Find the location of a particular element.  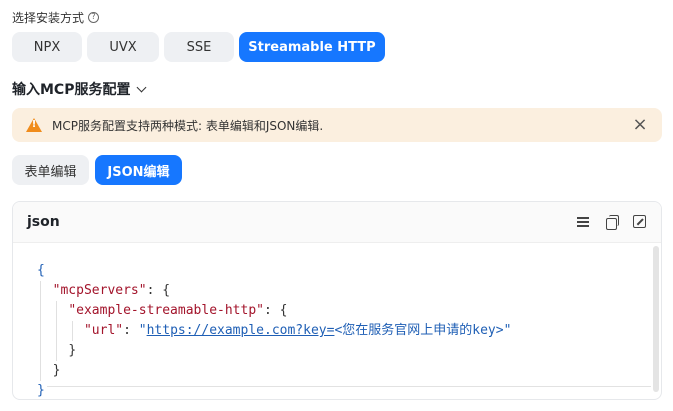

warning-icon is located at coordinates (34, 125).